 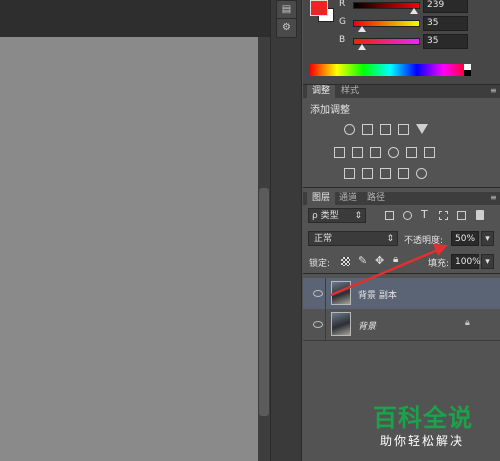 I want to click on lock-transparent-icon, so click(x=345, y=261).